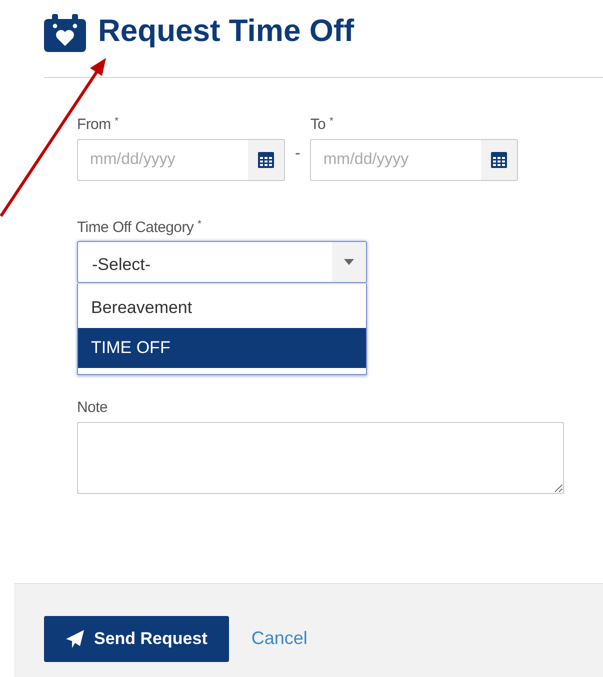 This screenshot has height=677, width=603. What do you see at coordinates (322, 125) in the screenshot?
I see `field-label: To *` at bounding box center [322, 125].